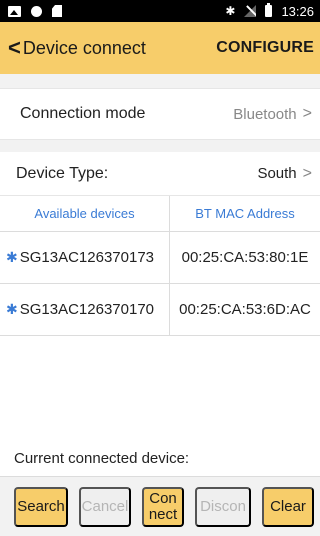 Image resolution: width=320 pixels, height=536 pixels. Describe the element at coordinates (105, 506) in the screenshot. I see `cancel-button: Cancel` at that location.